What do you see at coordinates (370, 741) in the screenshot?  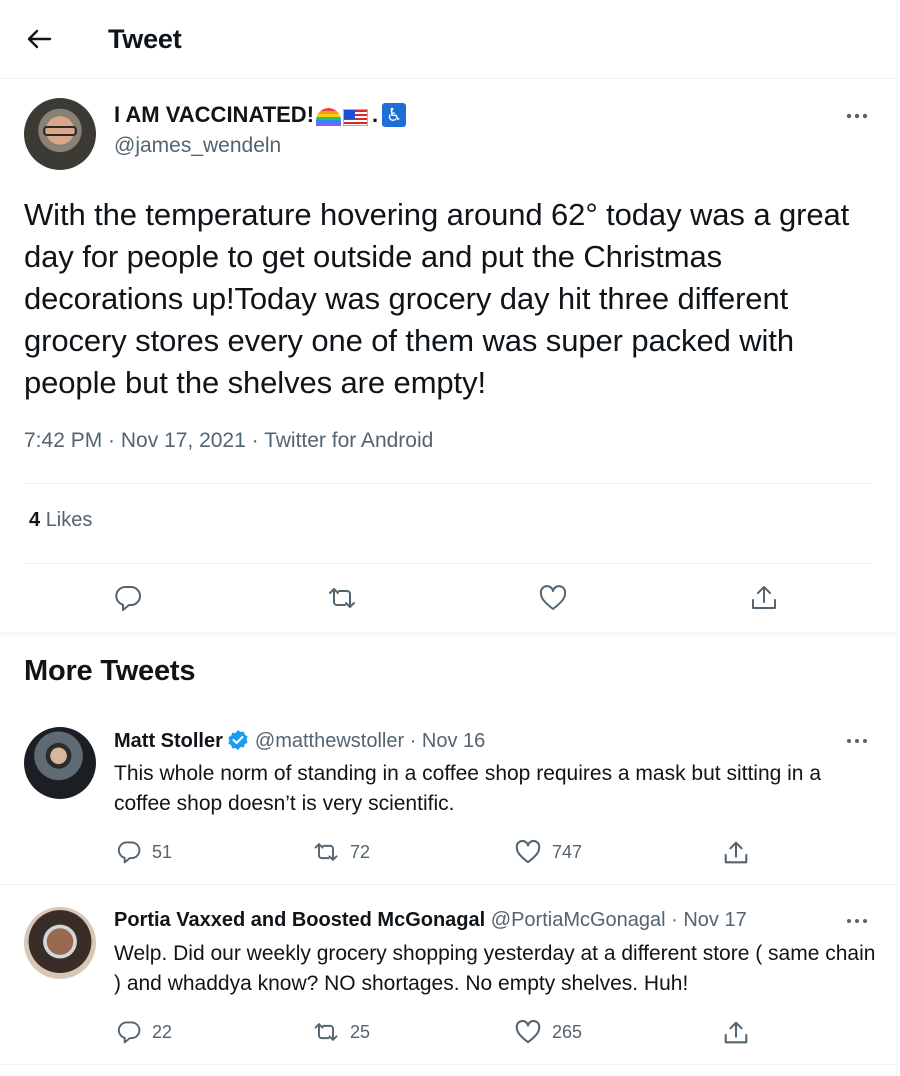 I see `tweet-handle-date: @matthewstoller · Nov 16` at bounding box center [370, 741].